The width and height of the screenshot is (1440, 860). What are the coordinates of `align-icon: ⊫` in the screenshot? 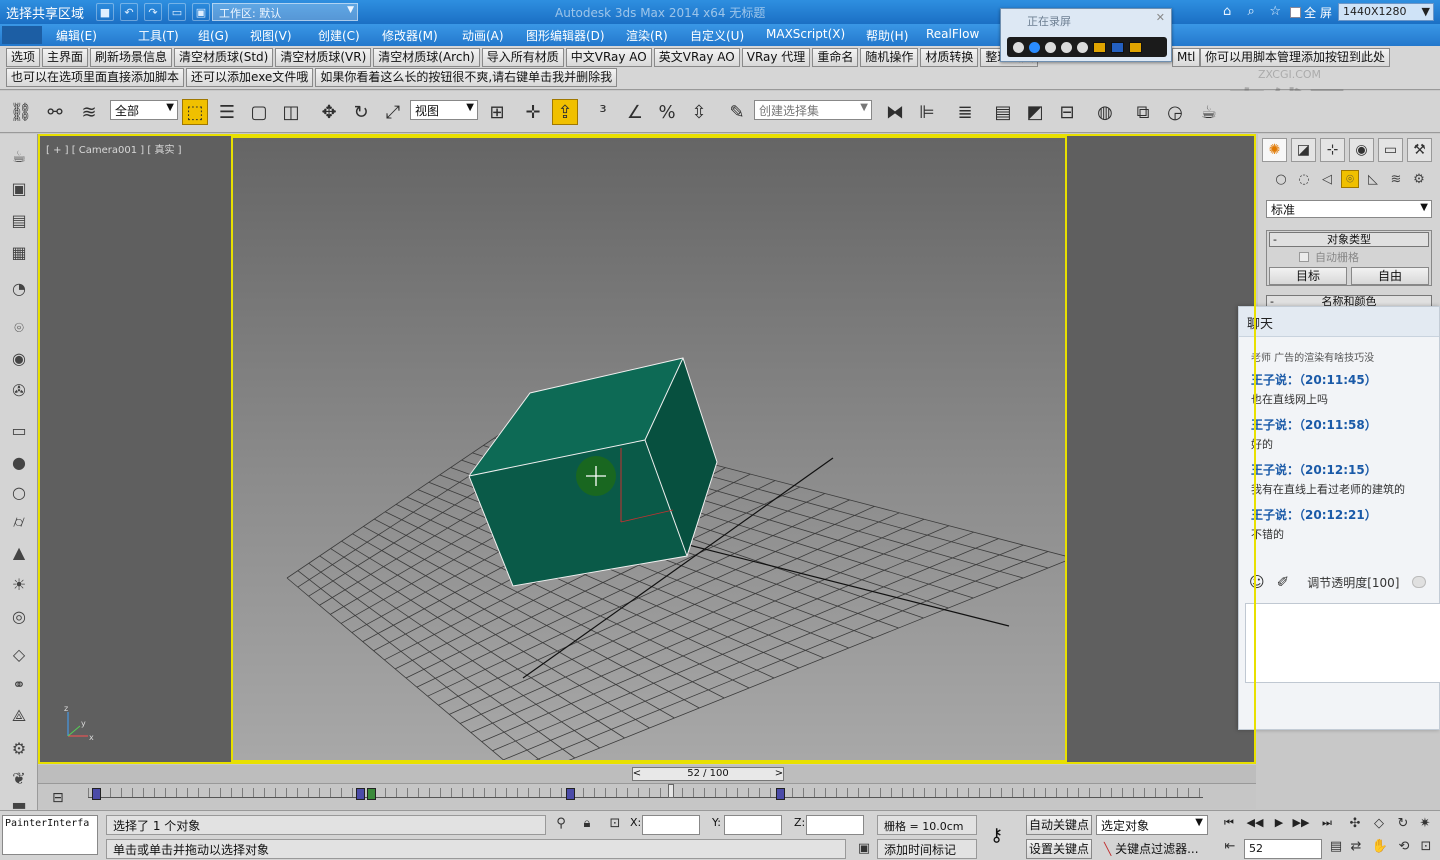 It's located at (927, 112).